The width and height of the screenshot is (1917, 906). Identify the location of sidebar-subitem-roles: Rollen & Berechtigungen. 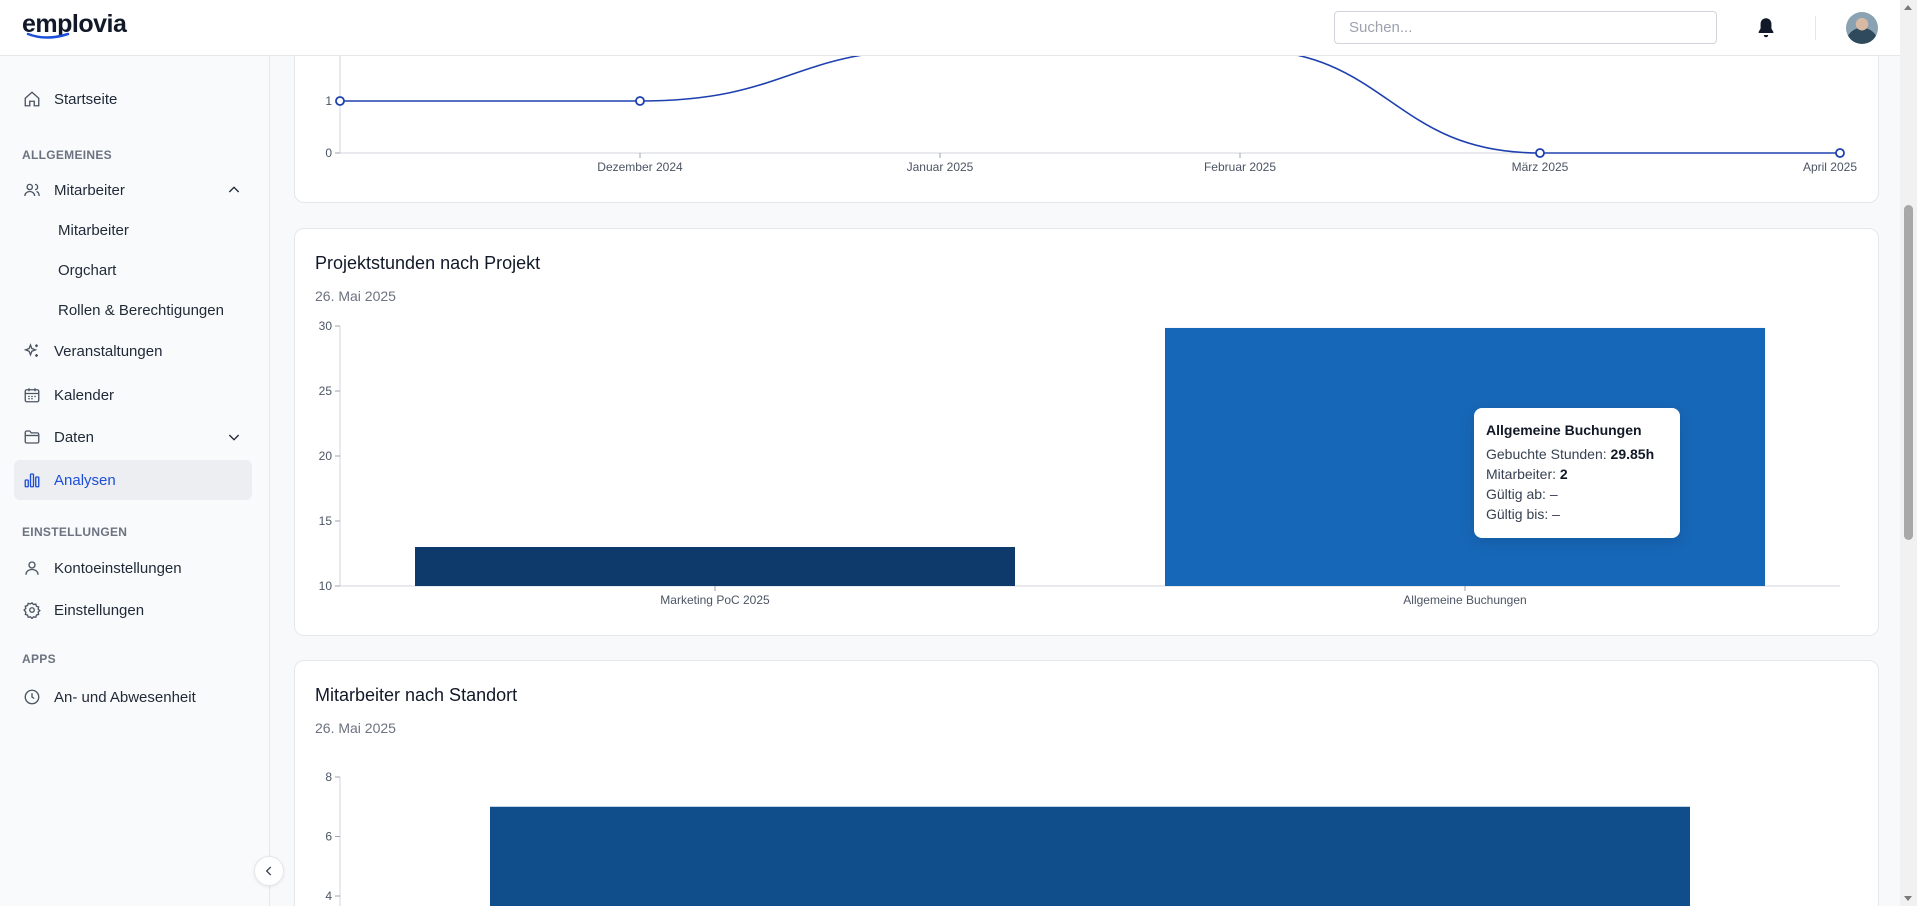
(141, 310).